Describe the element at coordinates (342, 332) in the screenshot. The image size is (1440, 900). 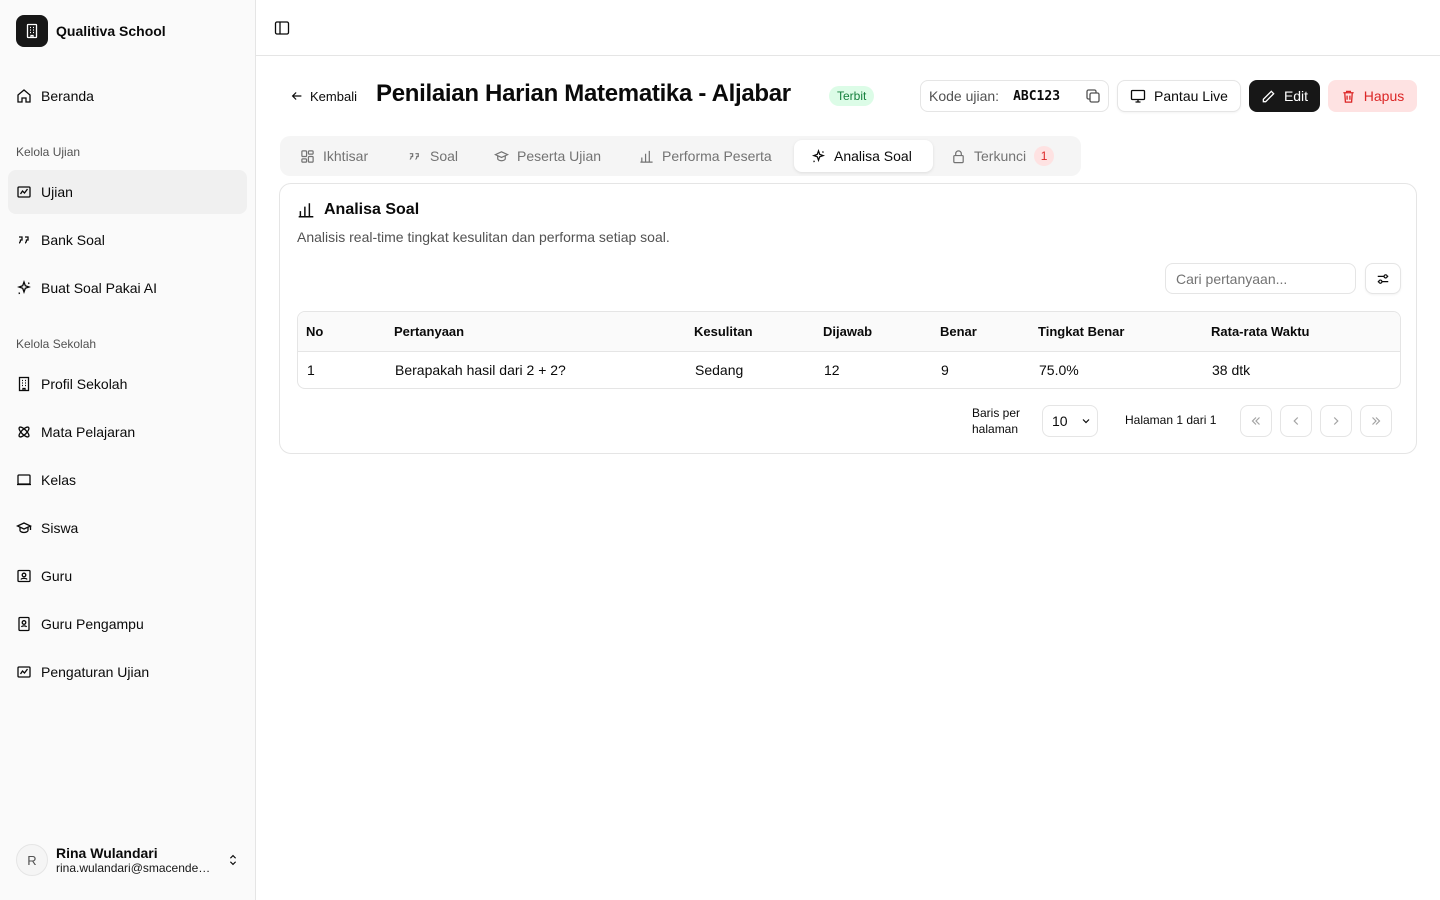
I see `column-header: No` at that location.